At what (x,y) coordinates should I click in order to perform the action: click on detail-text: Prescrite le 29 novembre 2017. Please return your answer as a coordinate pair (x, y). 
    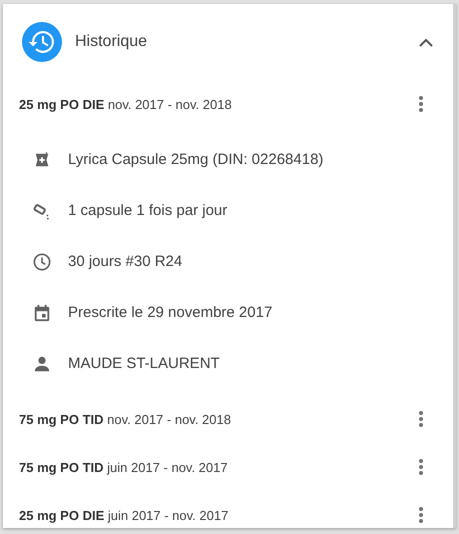
    Looking at the image, I should click on (170, 312).